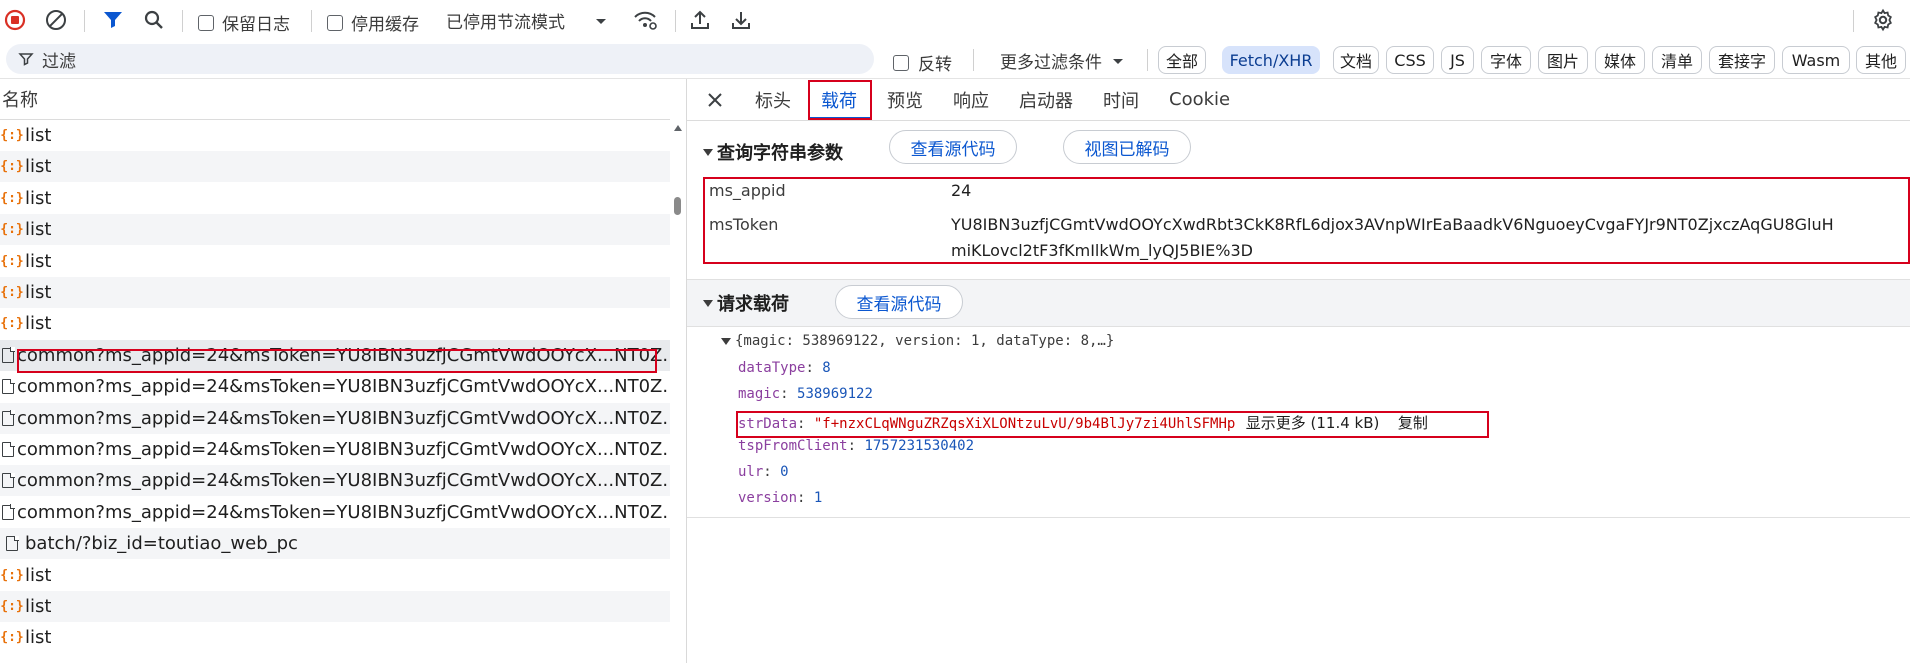 The image size is (1910, 663). Describe the element at coordinates (905, 99) in the screenshot. I see `tab-preview: 预览` at that location.